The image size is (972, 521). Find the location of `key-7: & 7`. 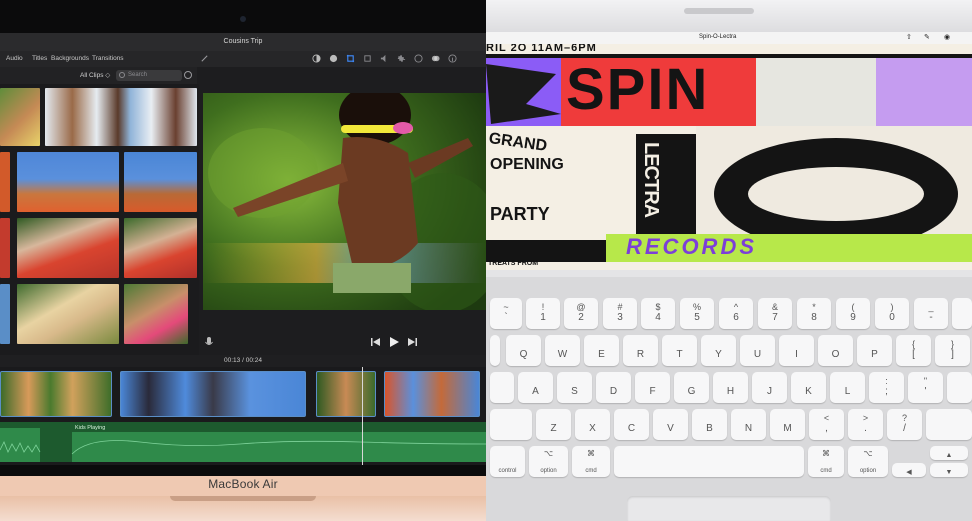

key-7: & 7 is located at coordinates (775, 313).